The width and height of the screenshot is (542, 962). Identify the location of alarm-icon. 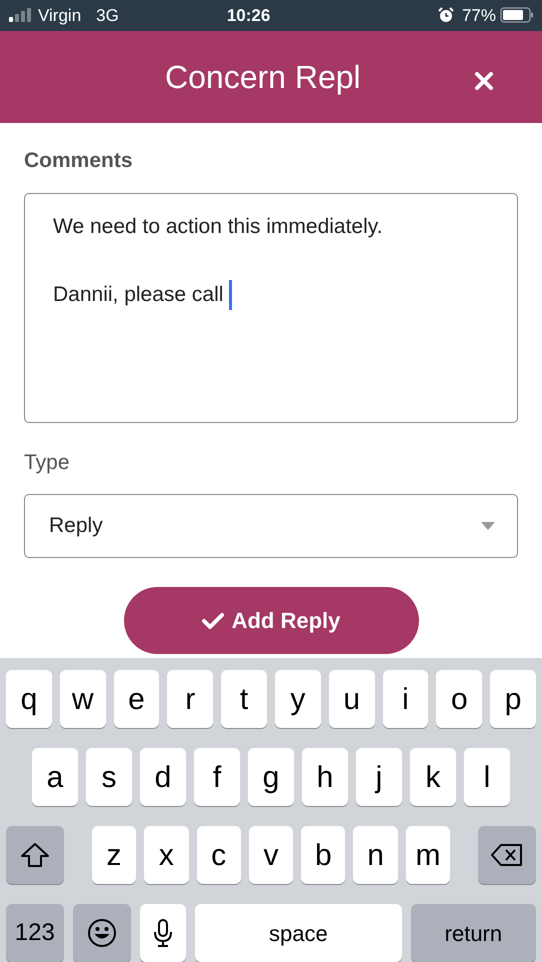
(446, 15).